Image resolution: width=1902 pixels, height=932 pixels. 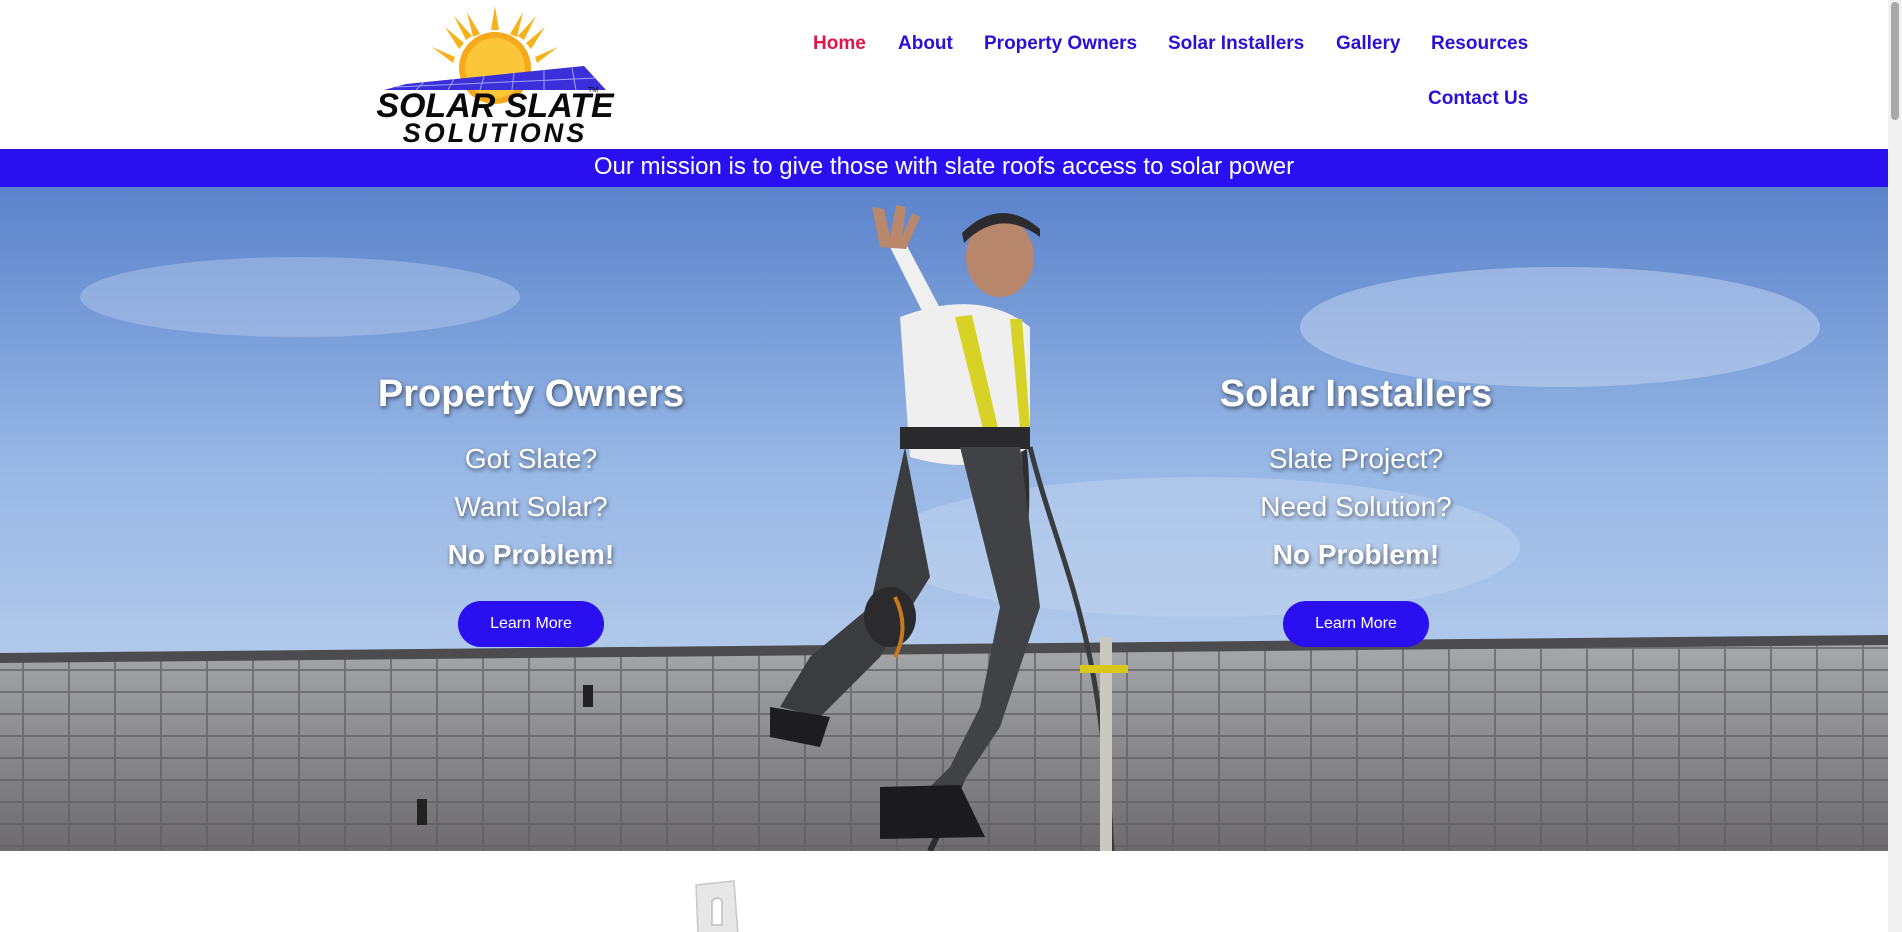 I want to click on installers-line-2: Need Solution?, so click(x=1356, y=506).